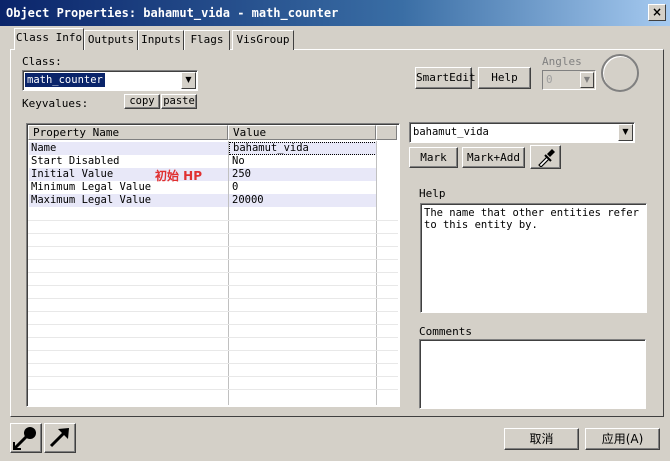  I want to click on tab-inputs: Inputs, so click(161, 40).